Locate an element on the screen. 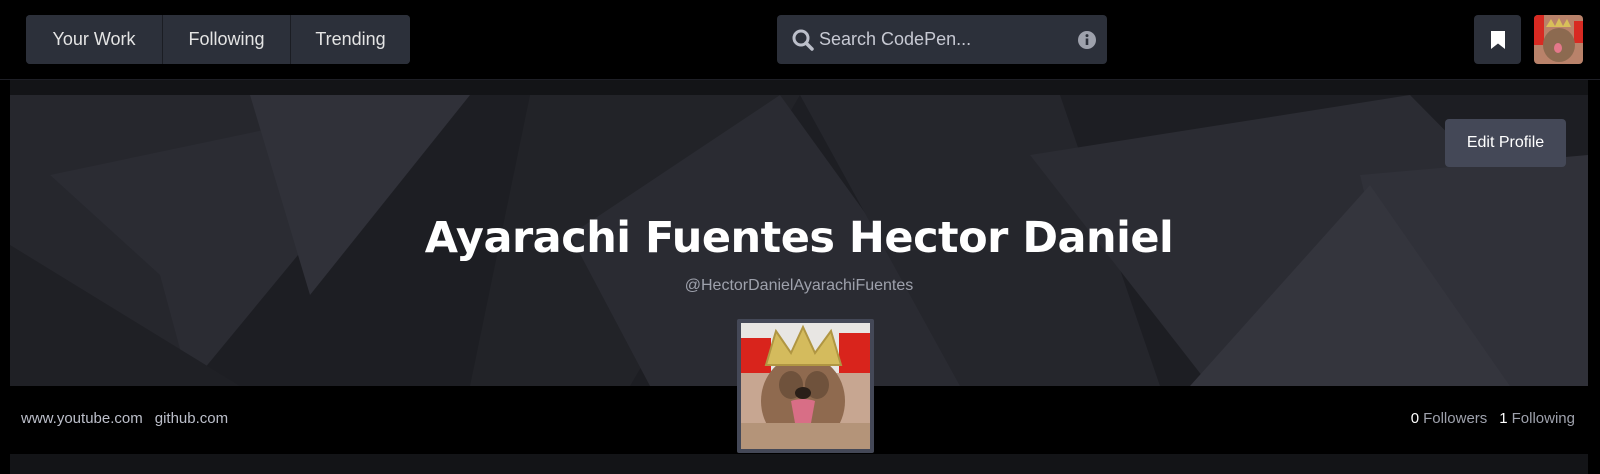  followers-label: Followers is located at coordinates (1455, 418).